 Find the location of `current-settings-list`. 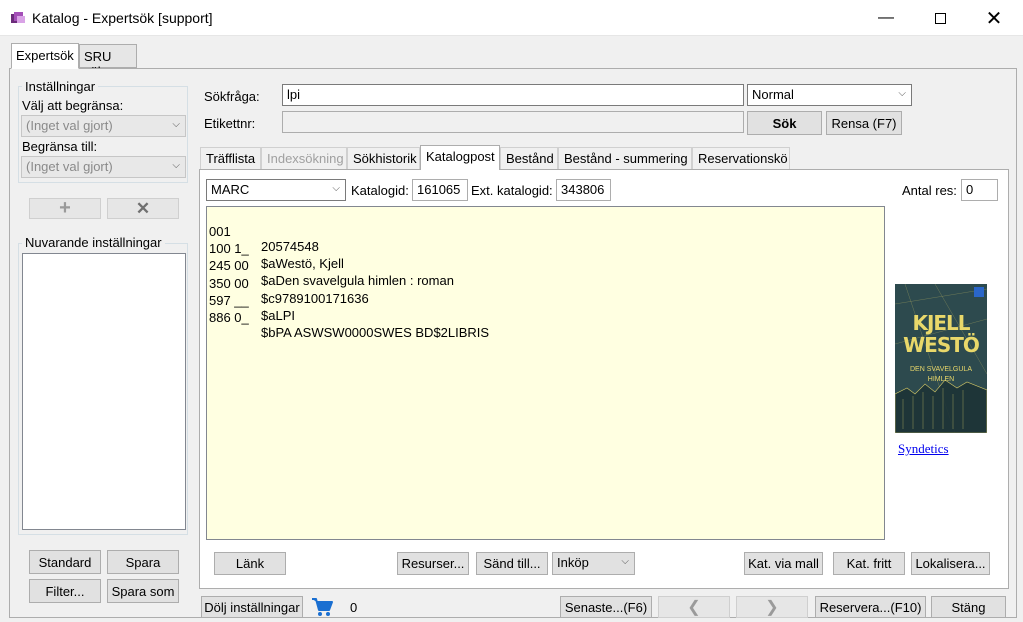

current-settings-list is located at coordinates (104, 391).